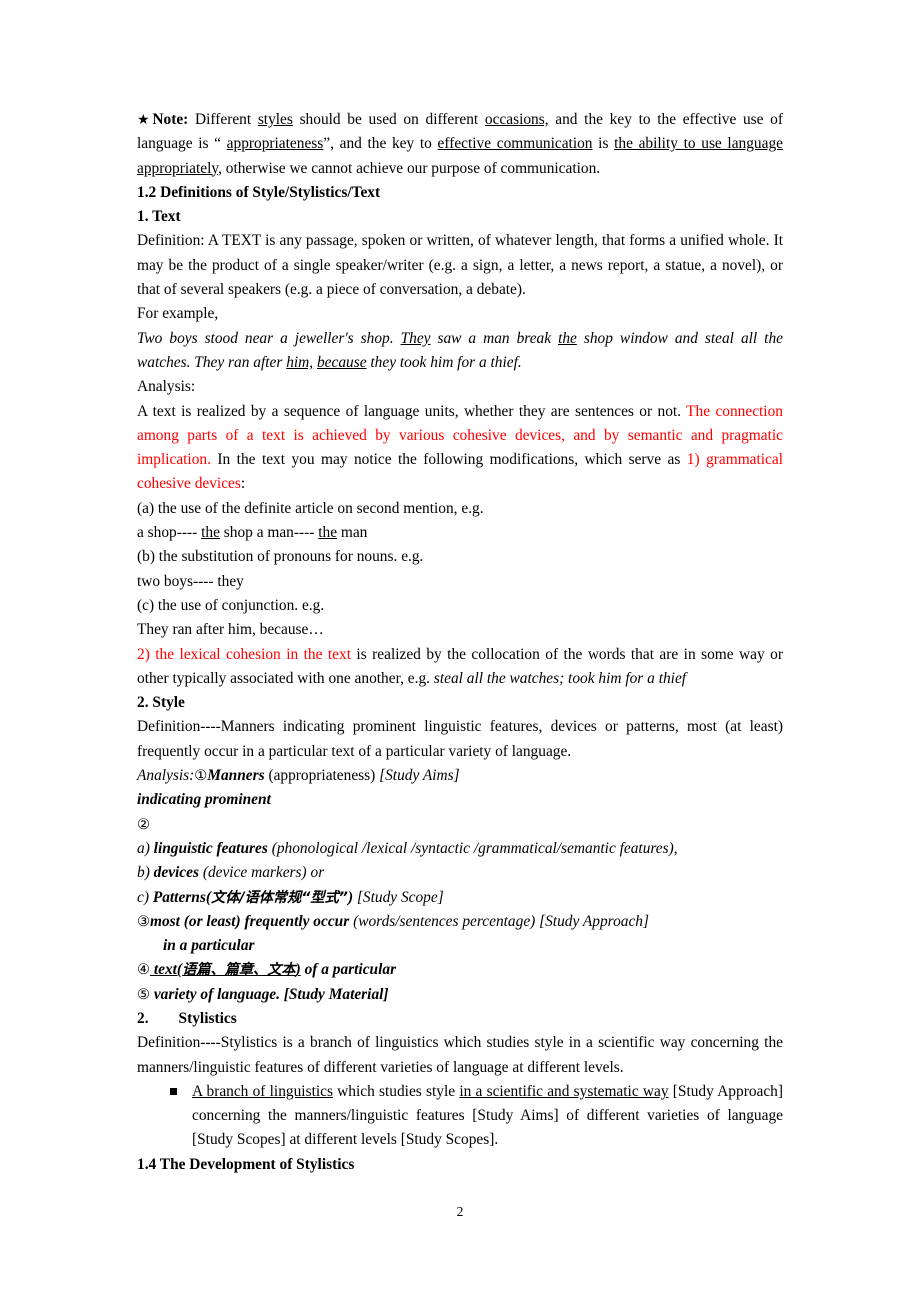 This screenshot has height=1302, width=920. What do you see at coordinates (279, 897) in the screenshot?
I see `patterns-chinese: 文体/语体常规“型式”` at bounding box center [279, 897].